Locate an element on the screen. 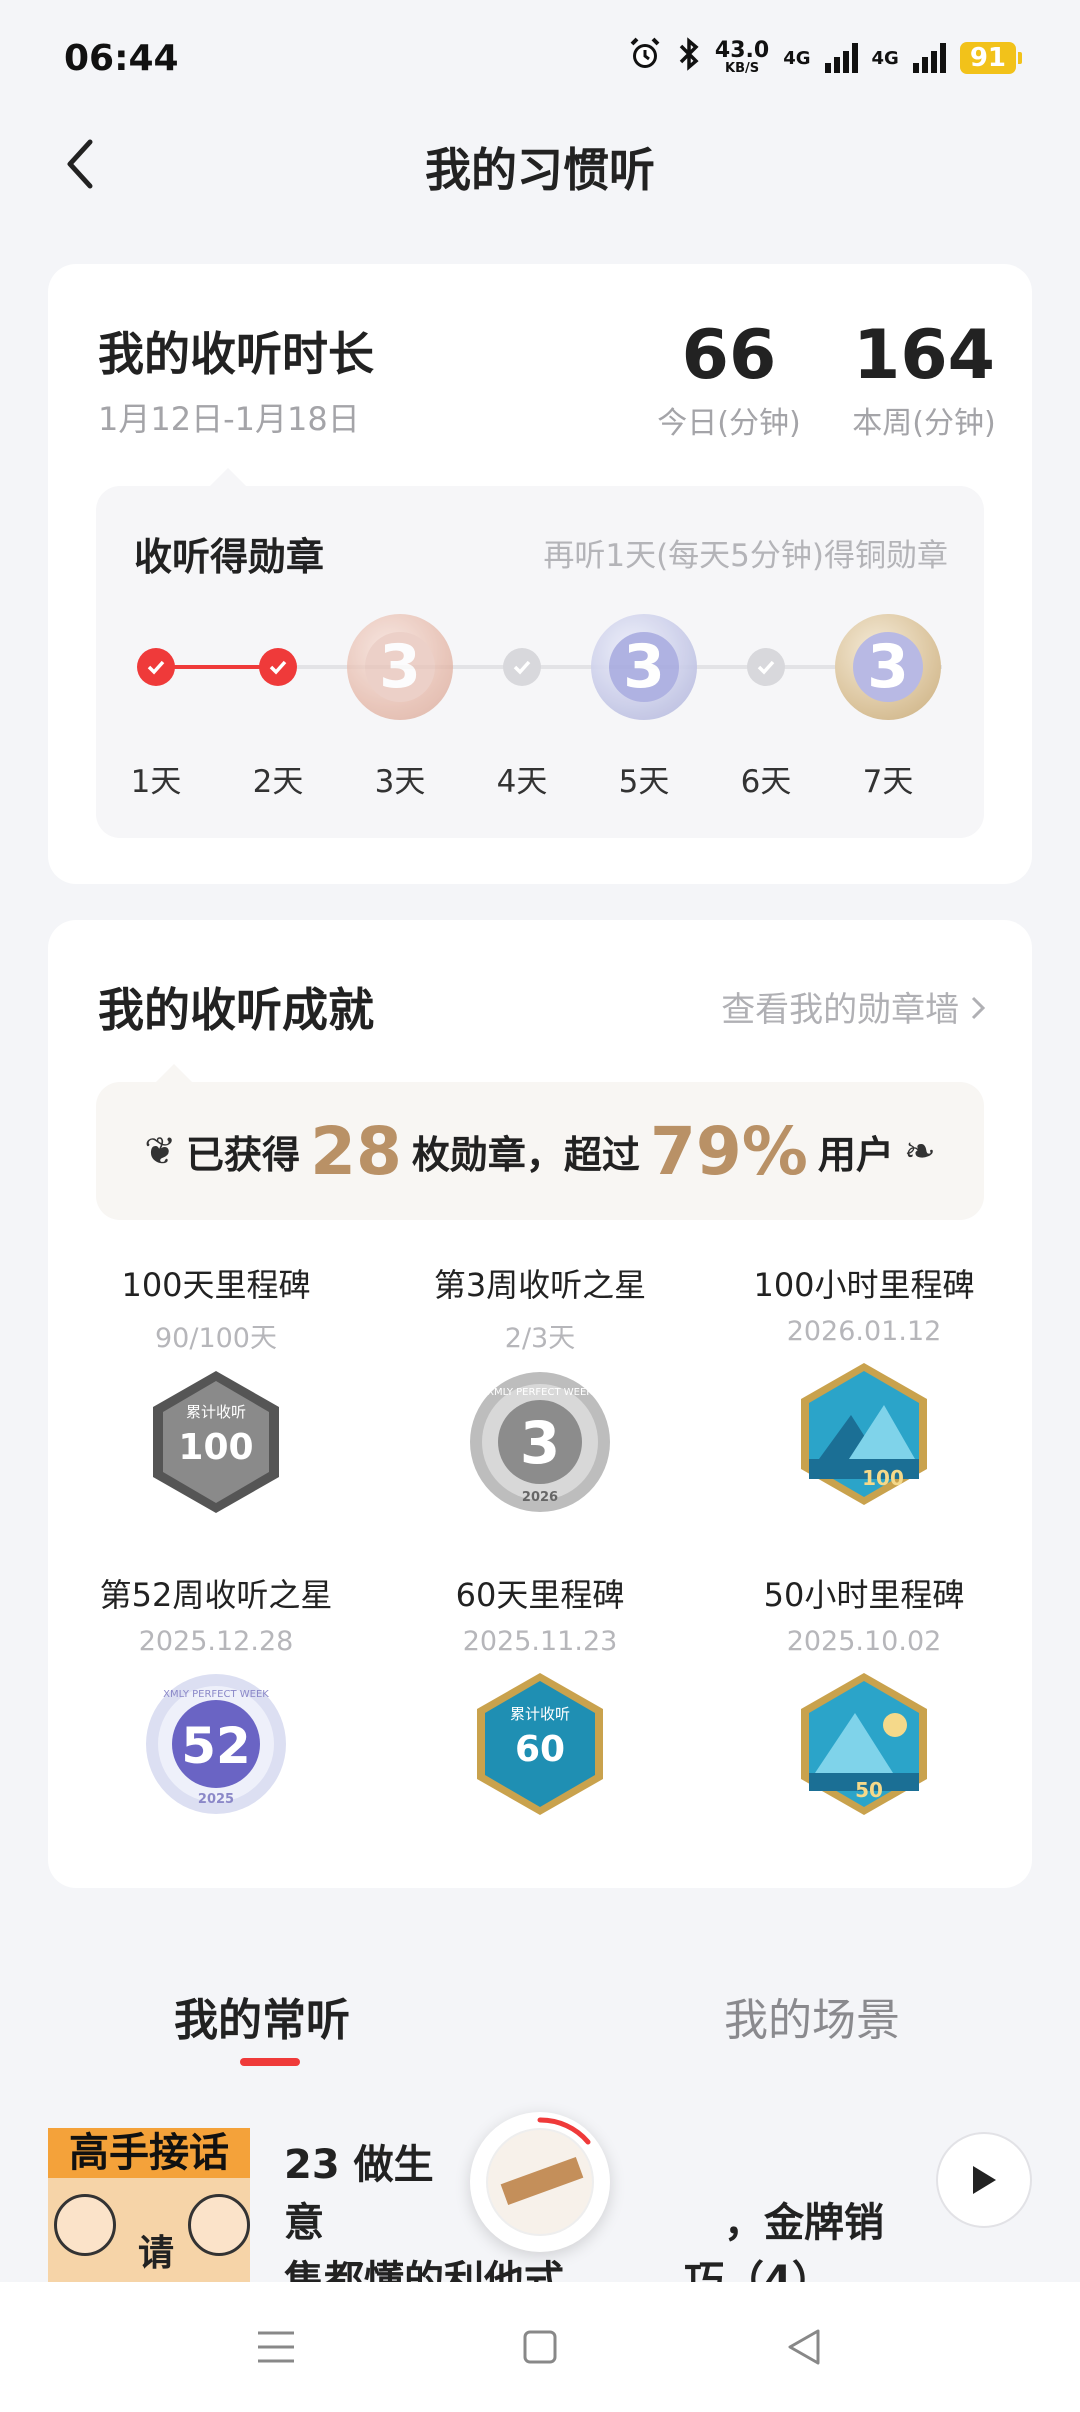 The height and width of the screenshot is (2412, 1080). play-button is located at coordinates (984, 2180).